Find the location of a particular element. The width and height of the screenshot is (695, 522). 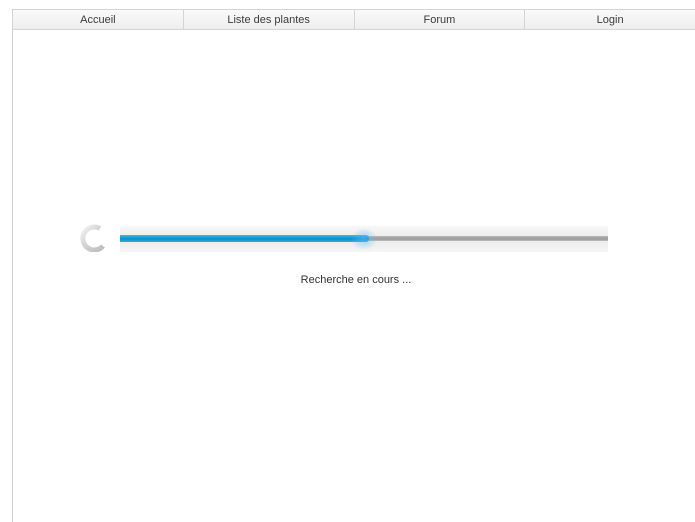

progress-fill is located at coordinates (244, 238).